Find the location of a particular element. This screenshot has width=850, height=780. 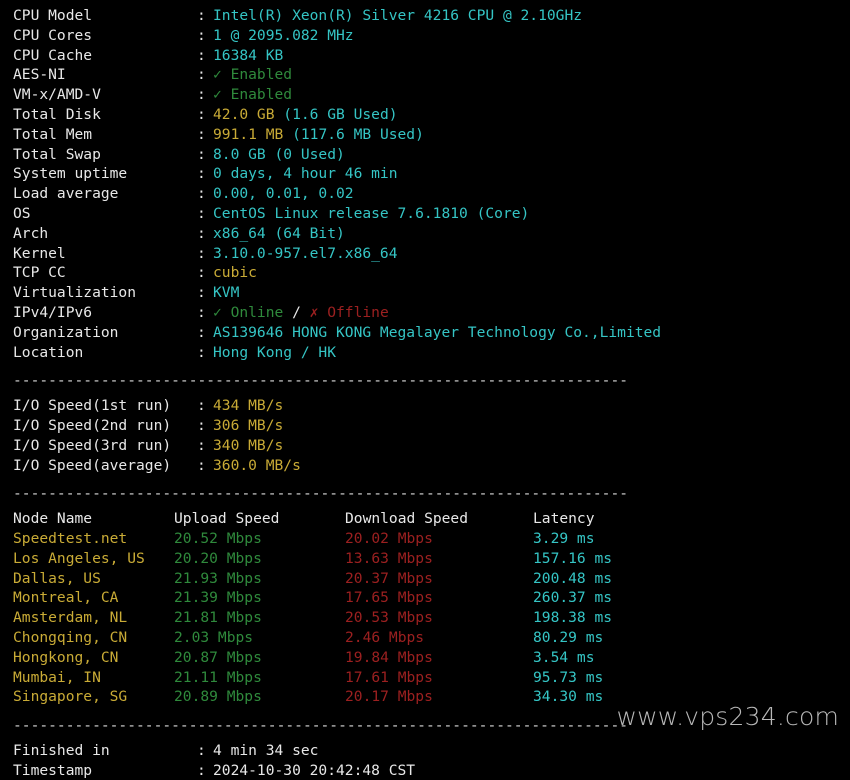

cell-latency: 198.38 ms is located at coordinates (573, 618).